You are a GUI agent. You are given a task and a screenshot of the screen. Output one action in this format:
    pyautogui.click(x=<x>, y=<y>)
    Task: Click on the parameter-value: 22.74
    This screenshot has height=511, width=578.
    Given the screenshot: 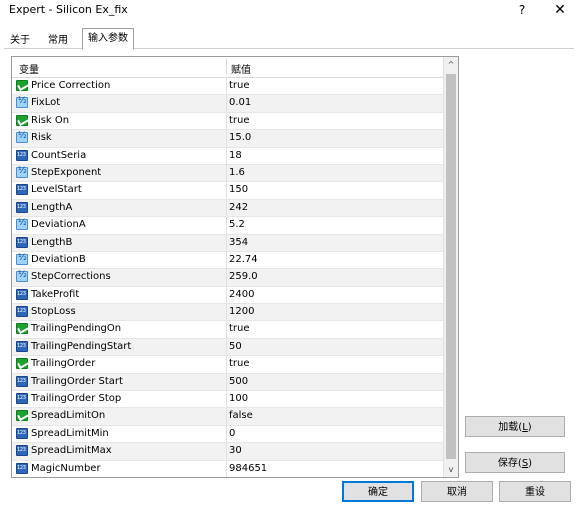 What is the action you would take?
    pyautogui.click(x=243, y=259)
    